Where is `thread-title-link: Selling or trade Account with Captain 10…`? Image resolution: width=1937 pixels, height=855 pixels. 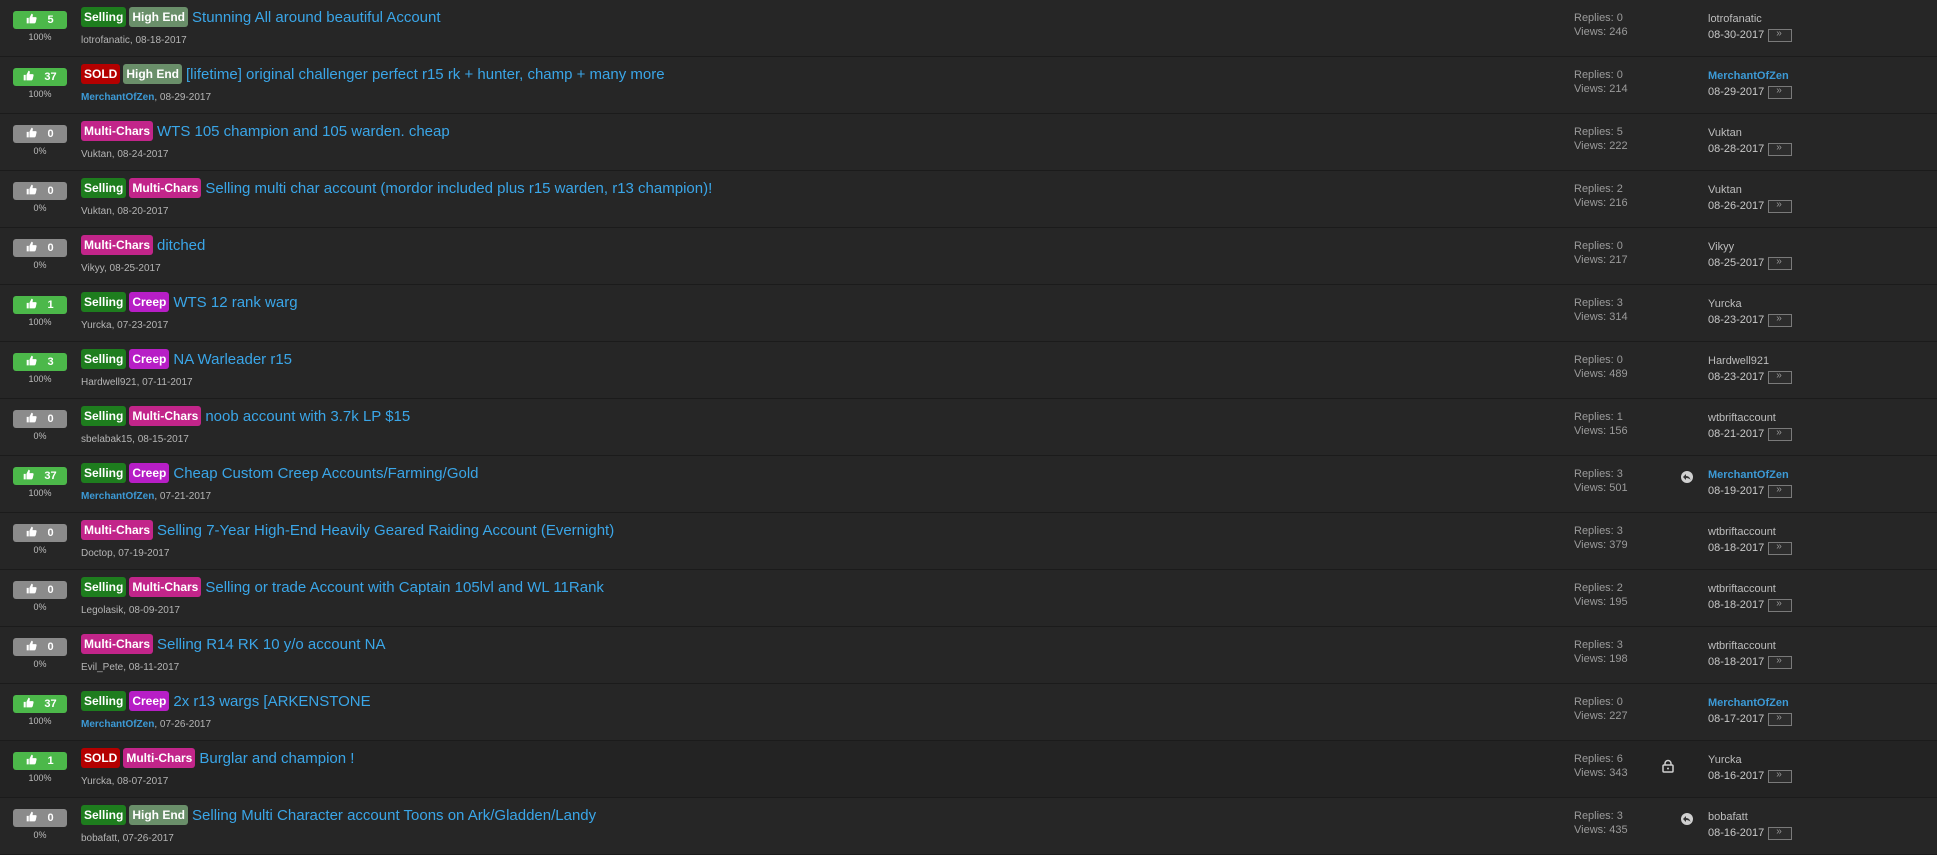
thread-title-link: Selling or trade Account with Captain 10… is located at coordinates (404, 587).